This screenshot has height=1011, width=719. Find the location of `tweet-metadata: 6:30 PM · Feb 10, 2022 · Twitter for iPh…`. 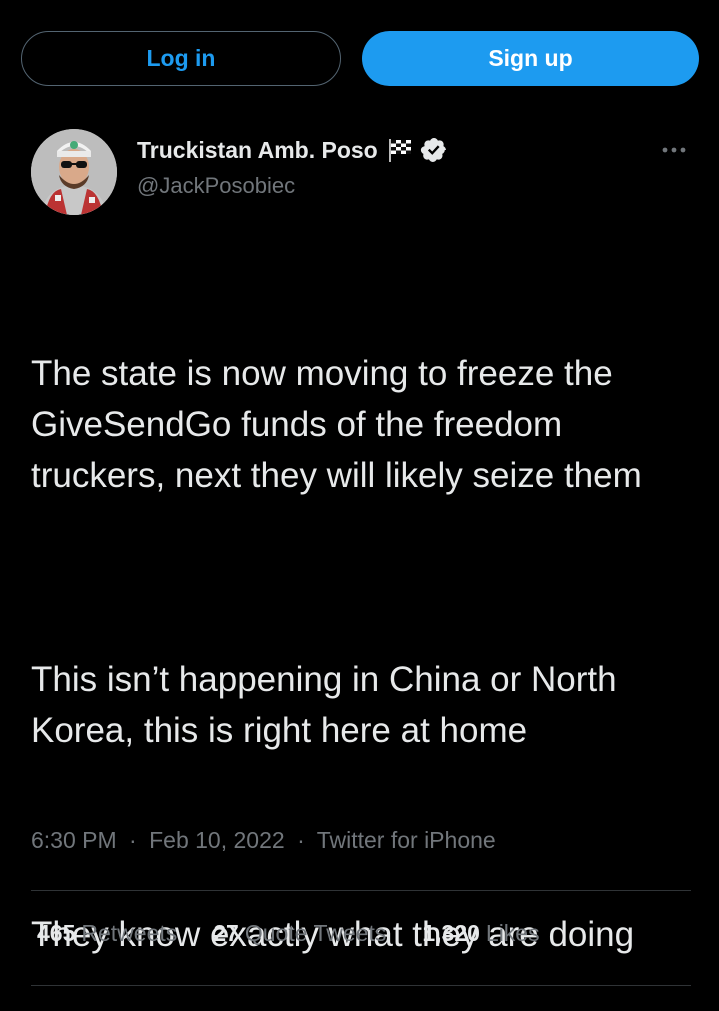

tweet-metadata: 6:30 PM · Feb 10, 2022 · Twitter for iPh… is located at coordinates (263, 840).